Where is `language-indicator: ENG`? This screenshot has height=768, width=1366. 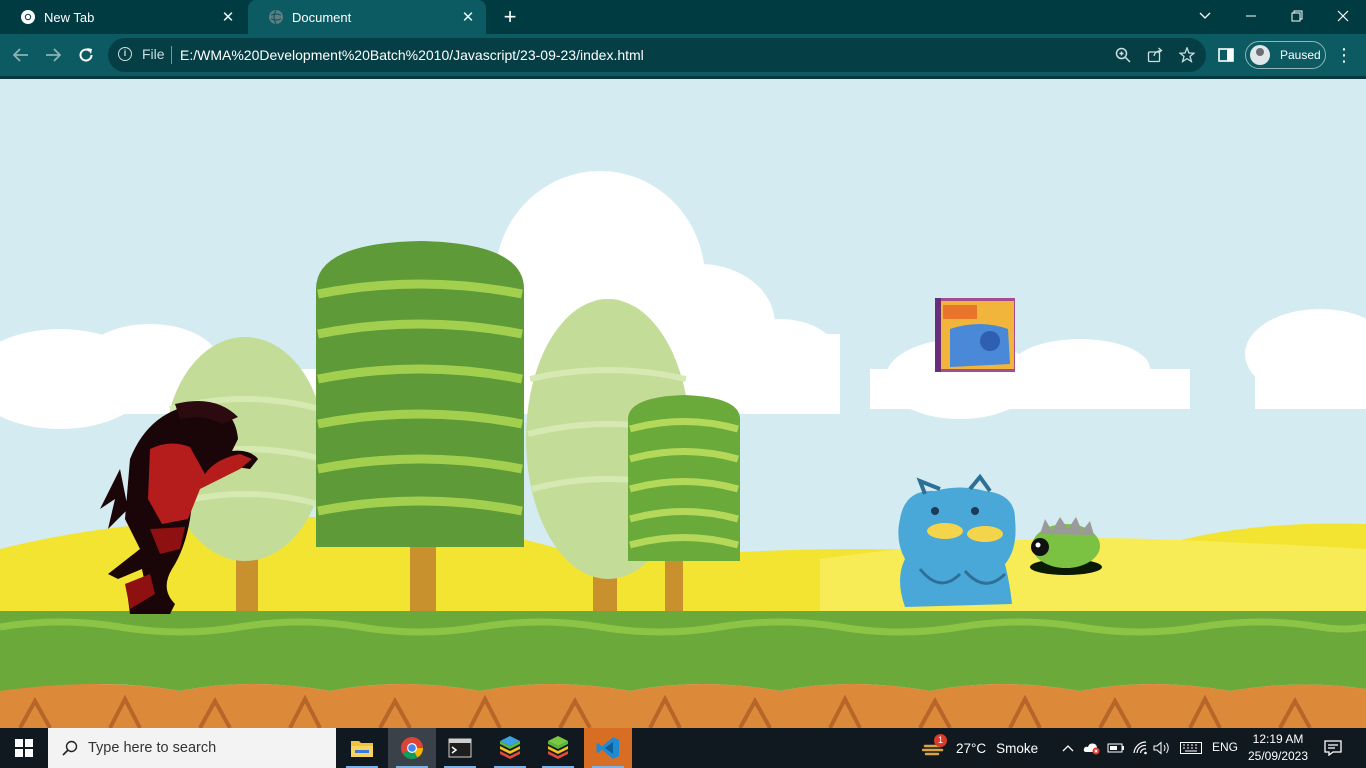
language-indicator: ENG is located at coordinates (1225, 747).